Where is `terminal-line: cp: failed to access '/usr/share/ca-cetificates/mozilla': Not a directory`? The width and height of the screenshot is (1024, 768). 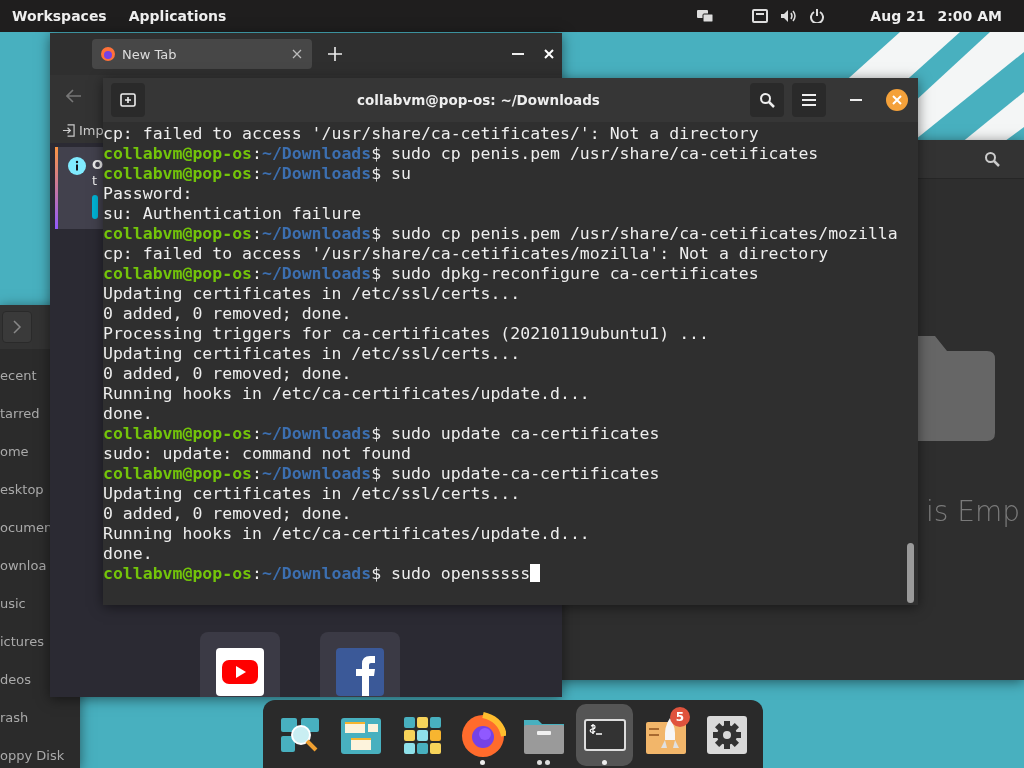
terminal-line: cp: failed to access '/usr/share/ca-cetificates/mozilla': Not a directory is located at coordinates (466, 254).